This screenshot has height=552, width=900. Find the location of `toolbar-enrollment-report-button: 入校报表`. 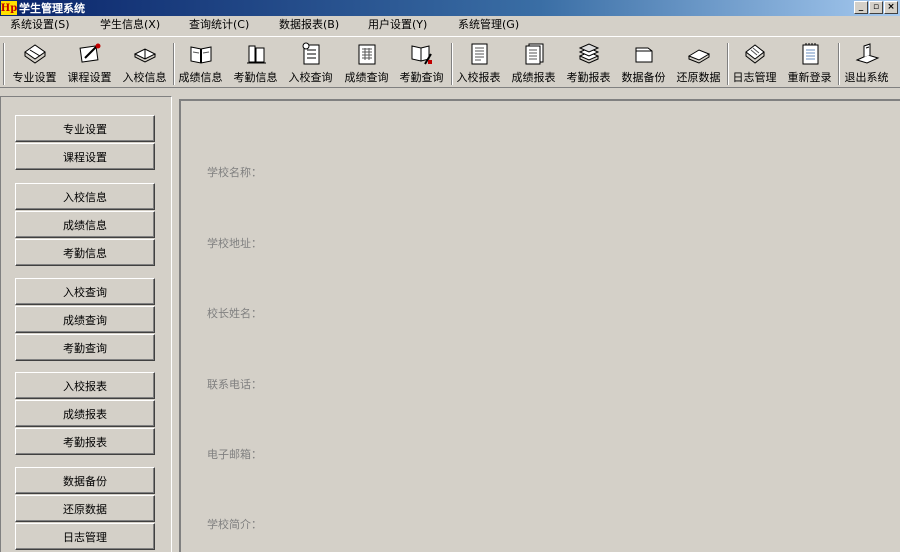

toolbar-enrollment-report-button: 入校报表 is located at coordinates (478, 64).